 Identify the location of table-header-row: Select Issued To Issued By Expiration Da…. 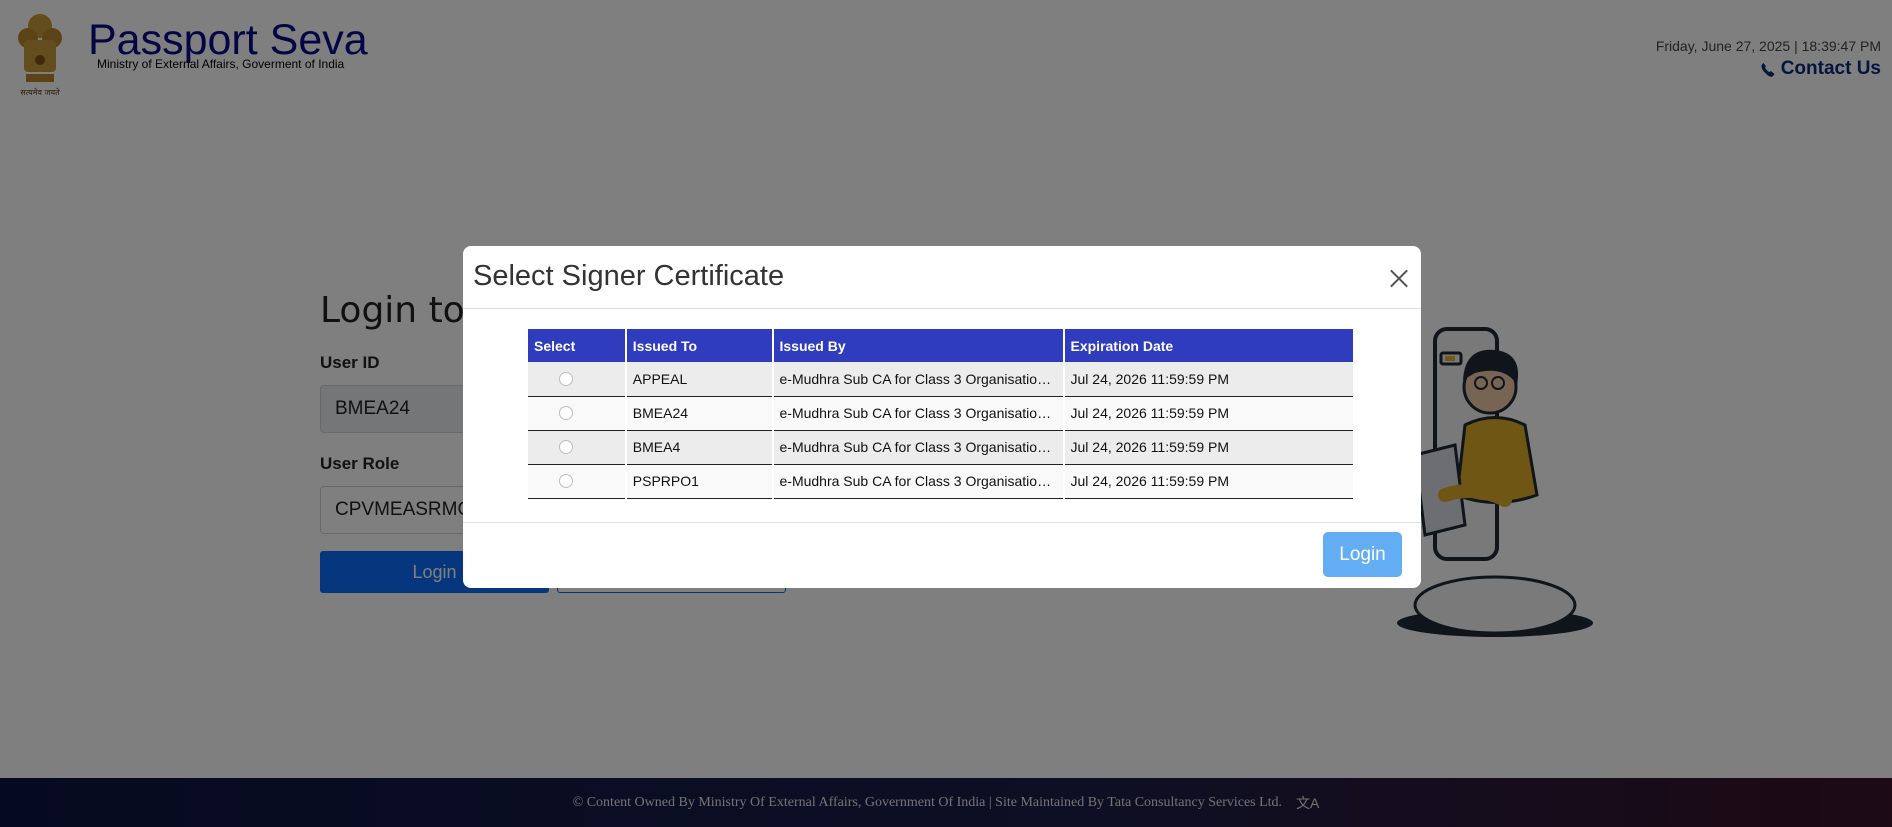
(941, 345).